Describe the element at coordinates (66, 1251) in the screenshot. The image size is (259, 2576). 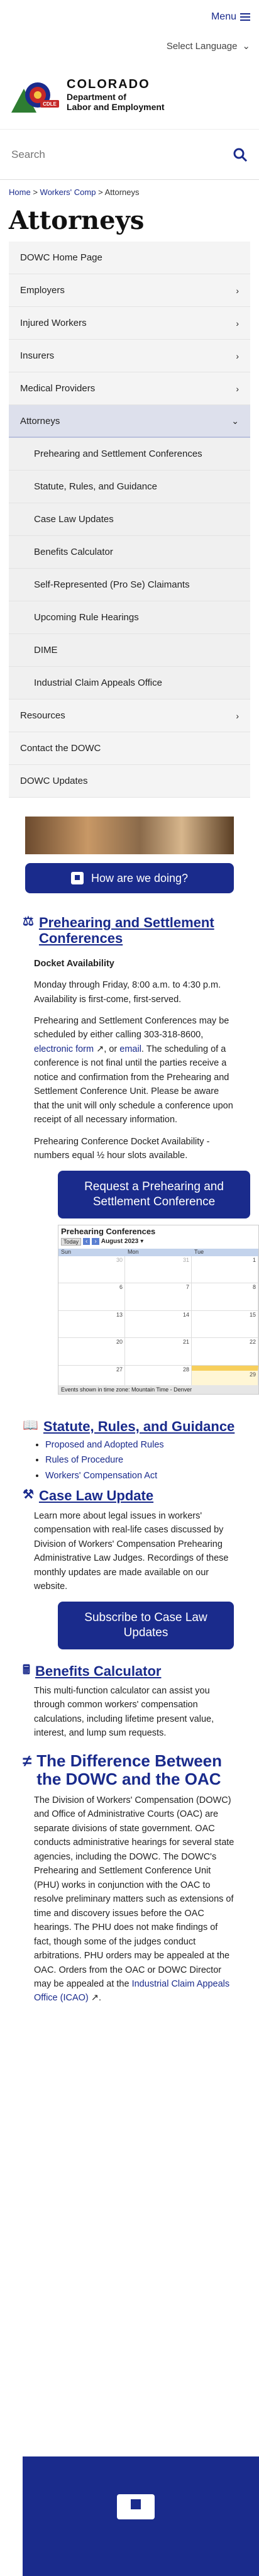
I see `calendar-day-header: Sun` at that location.